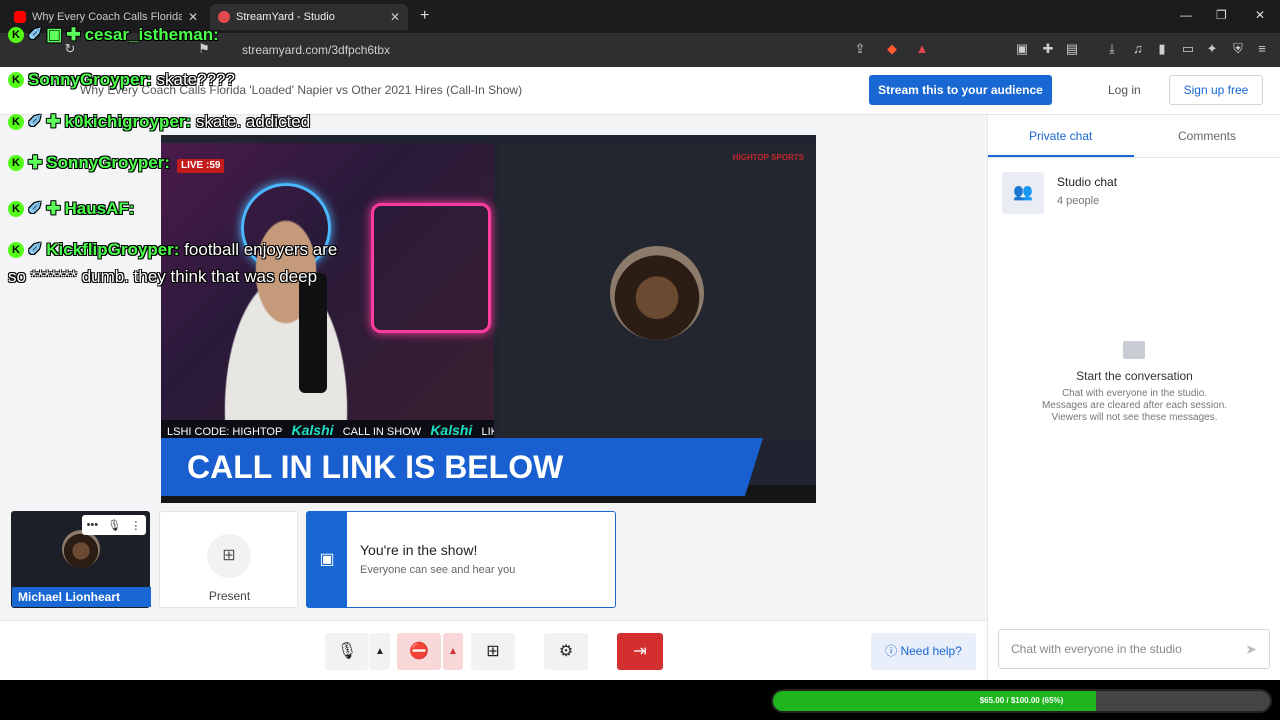  What do you see at coordinates (313, 333) in the screenshot?
I see `microphone` at bounding box center [313, 333].